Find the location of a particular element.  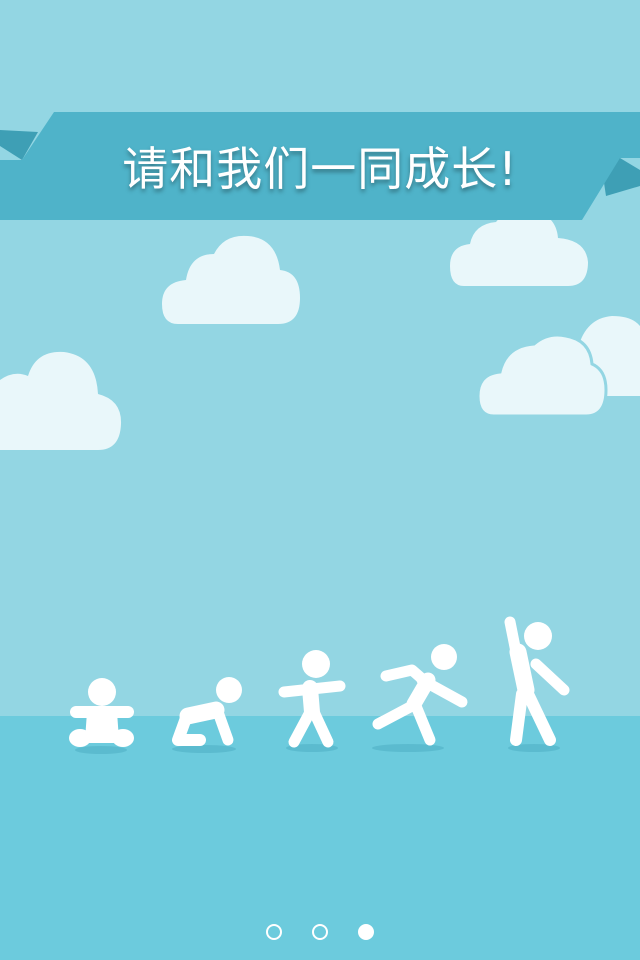

page-title: 请和我们一同成长! is located at coordinates (320, 169).